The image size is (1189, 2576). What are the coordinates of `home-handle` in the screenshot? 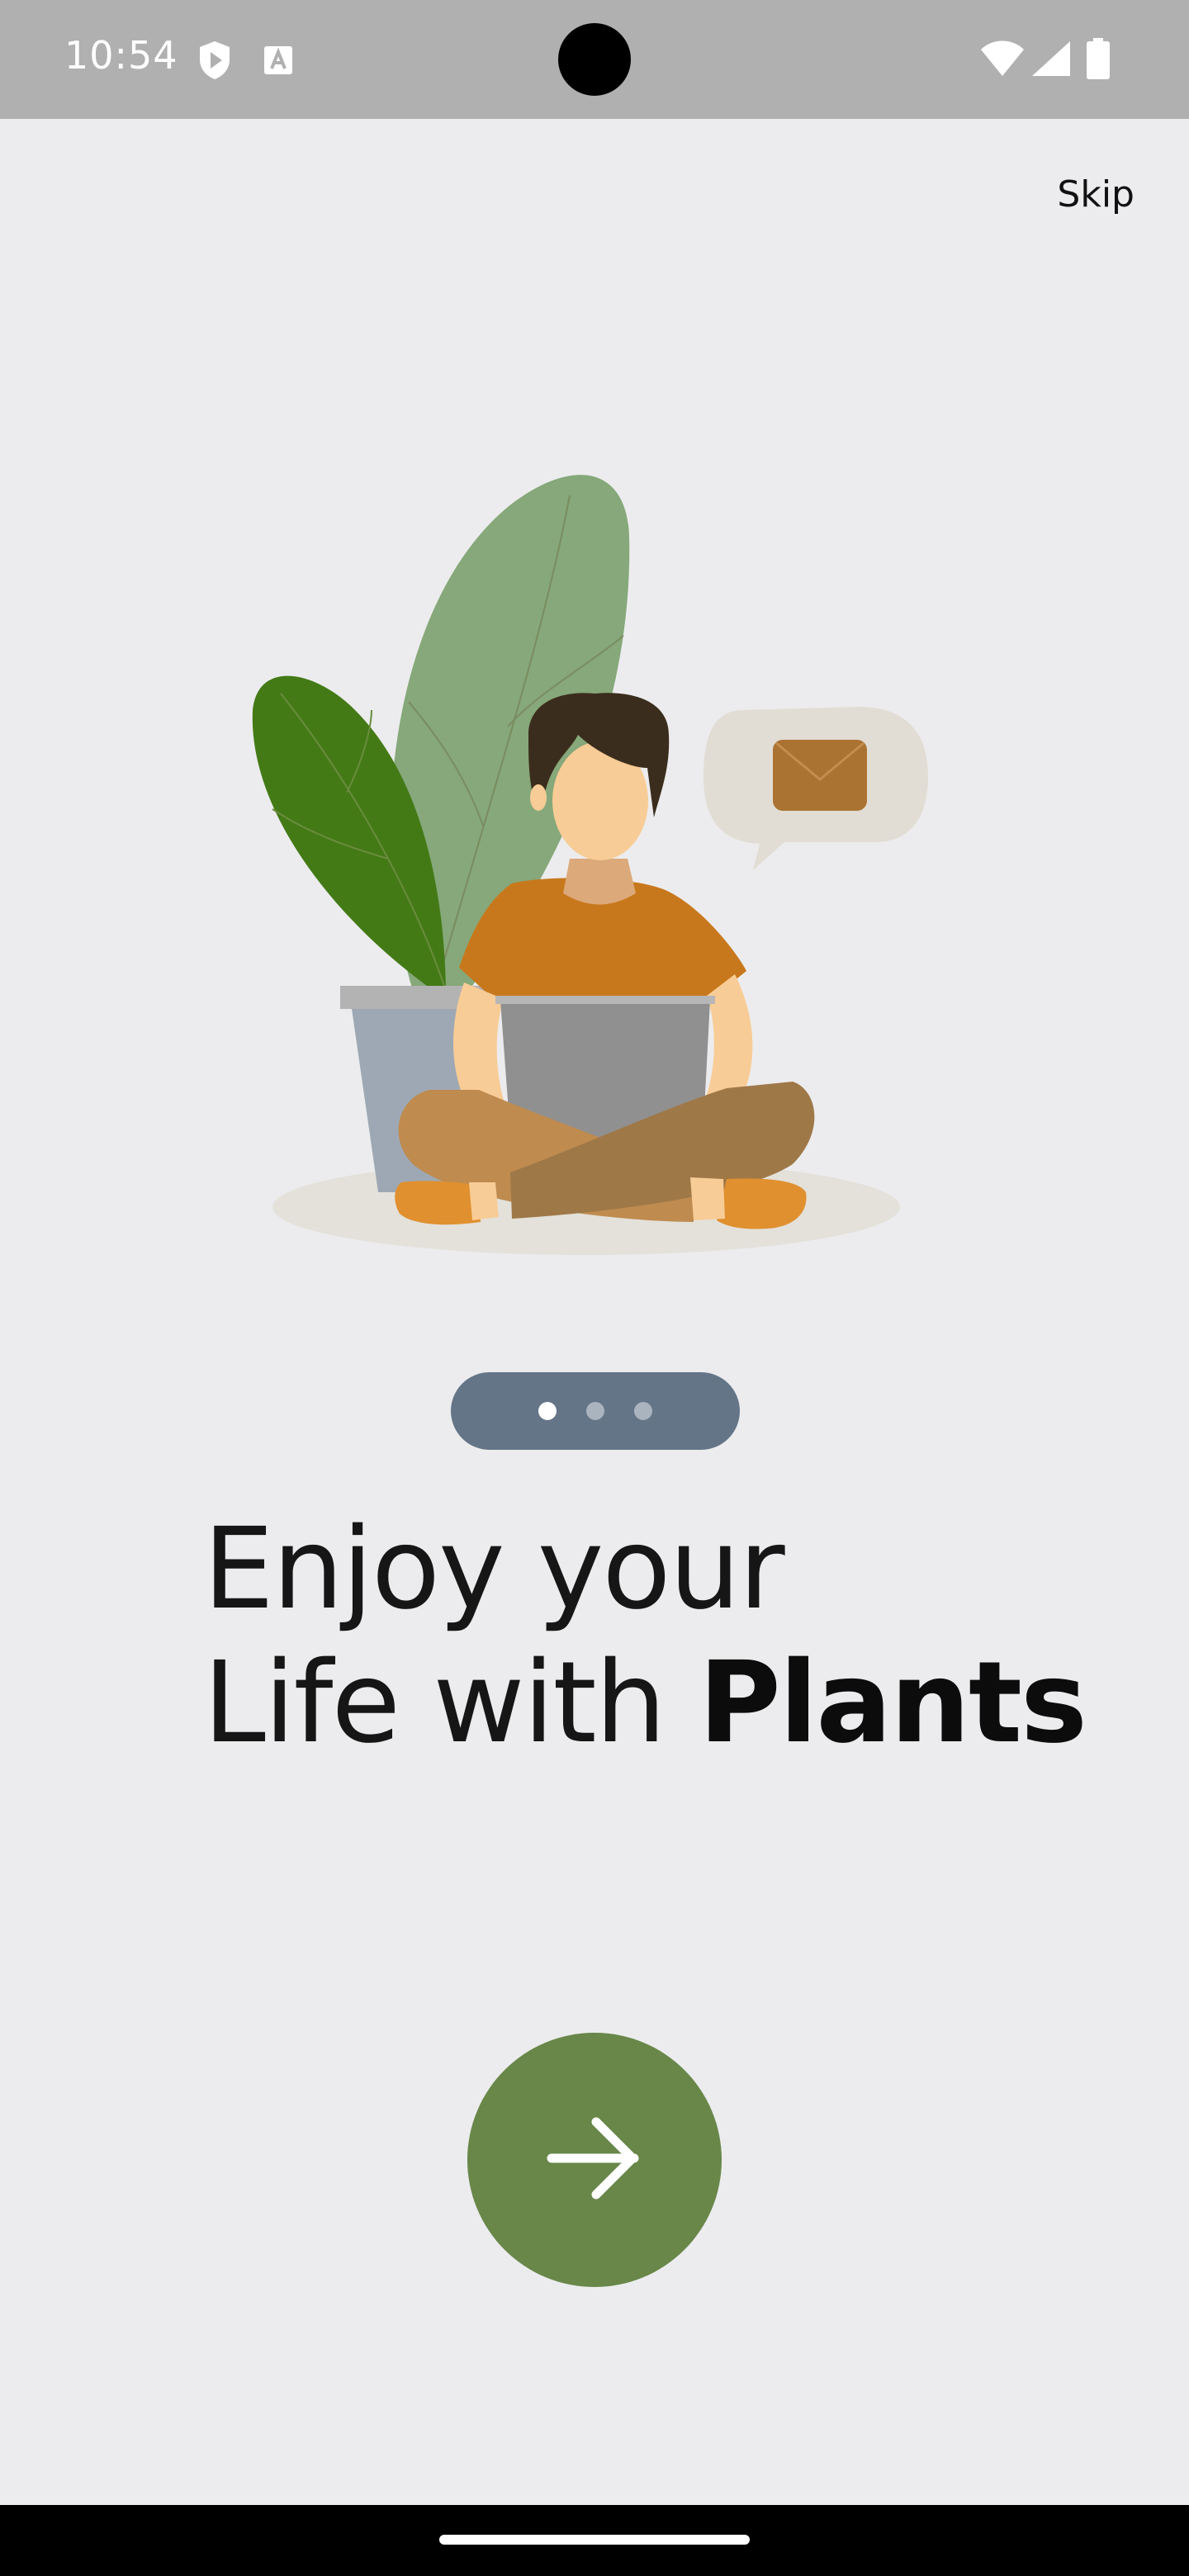 It's located at (594, 2540).